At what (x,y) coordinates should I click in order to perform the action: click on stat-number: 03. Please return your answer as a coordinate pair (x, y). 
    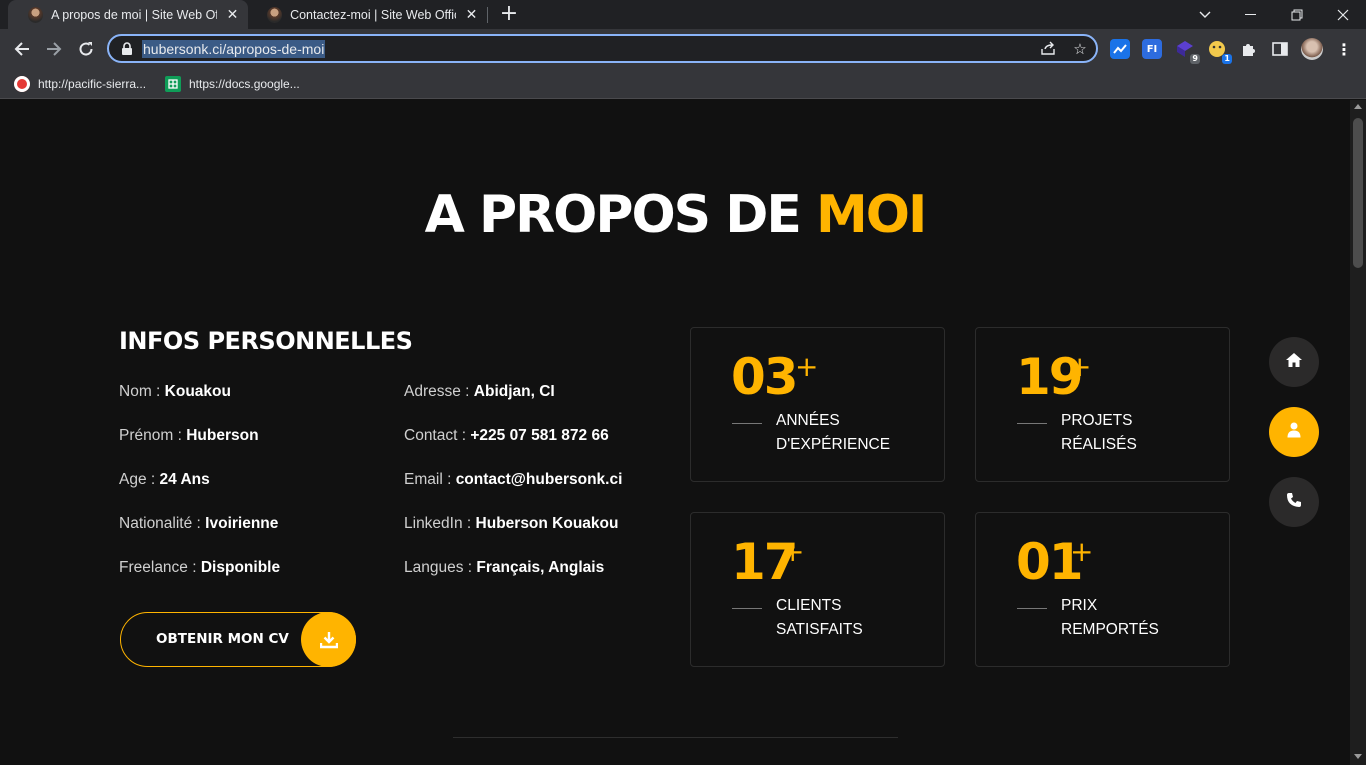
    Looking at the image, I should click on (765, 377).